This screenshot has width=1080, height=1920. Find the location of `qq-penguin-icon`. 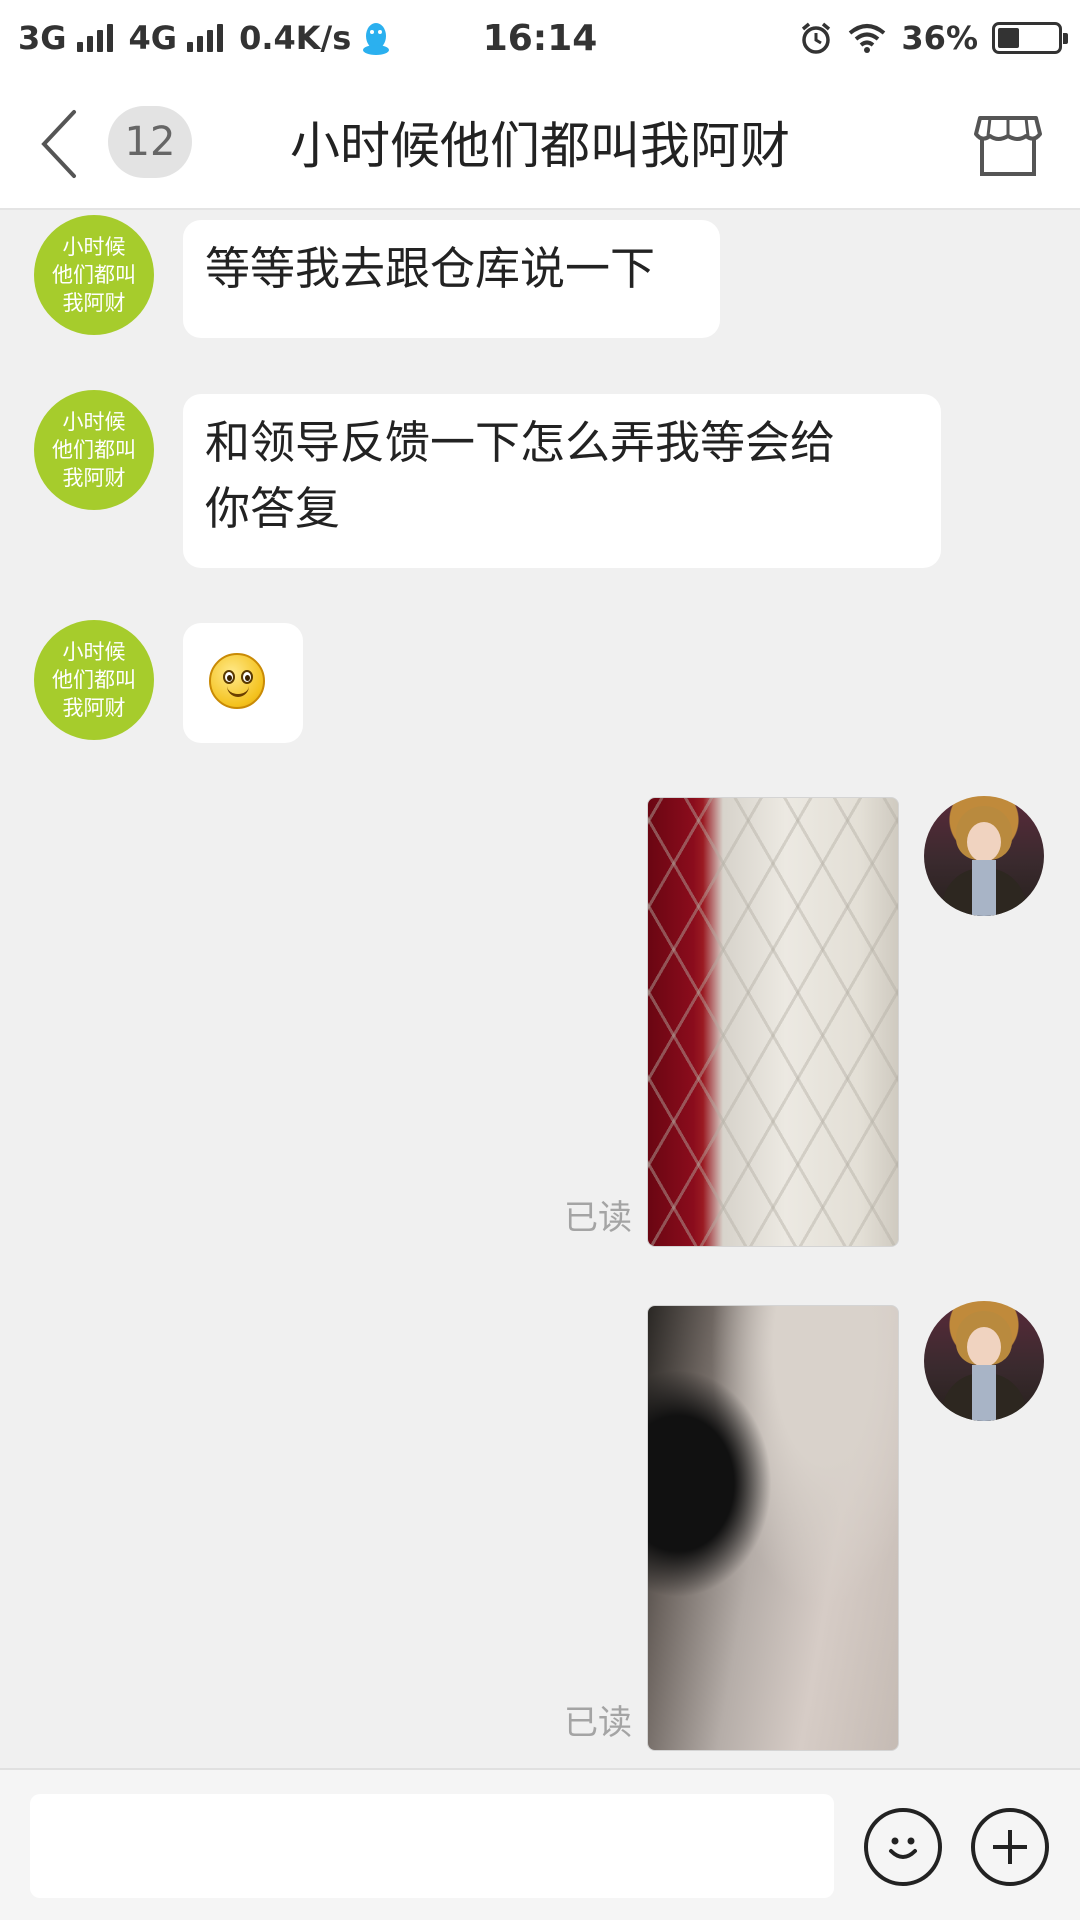

qq-penguin-icon is located at coordinates (376, 39).